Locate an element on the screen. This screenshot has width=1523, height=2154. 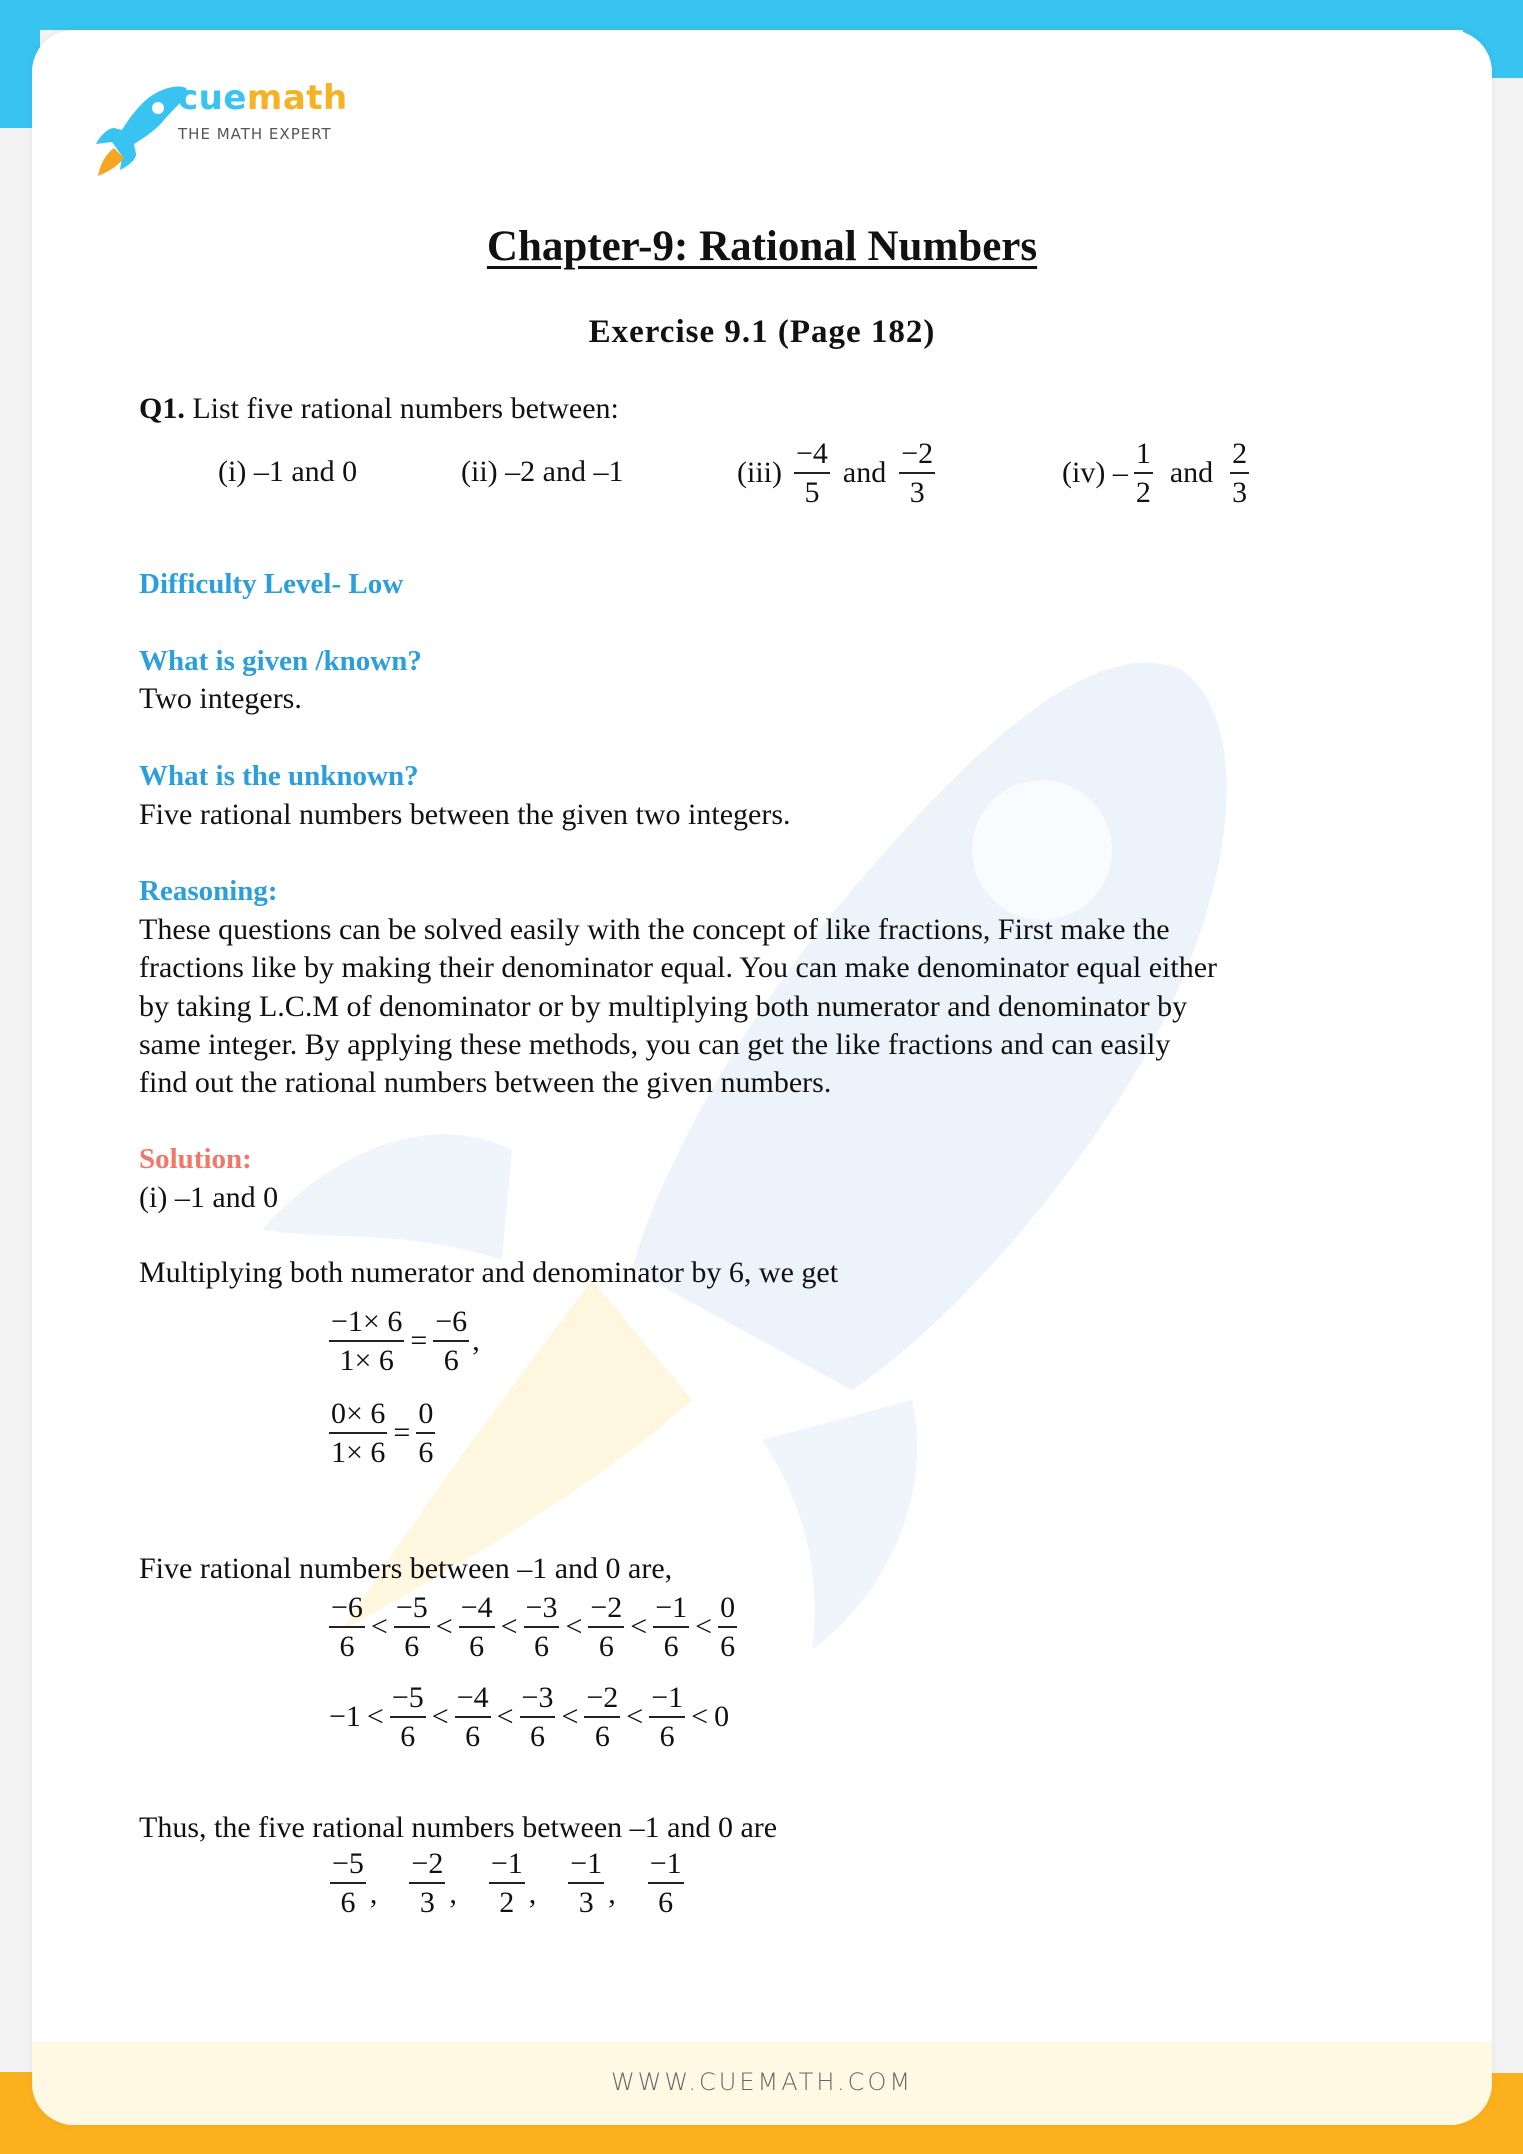
page-title-text: Chapter-9: Rational Numbers is located at coordinates (762, 246).